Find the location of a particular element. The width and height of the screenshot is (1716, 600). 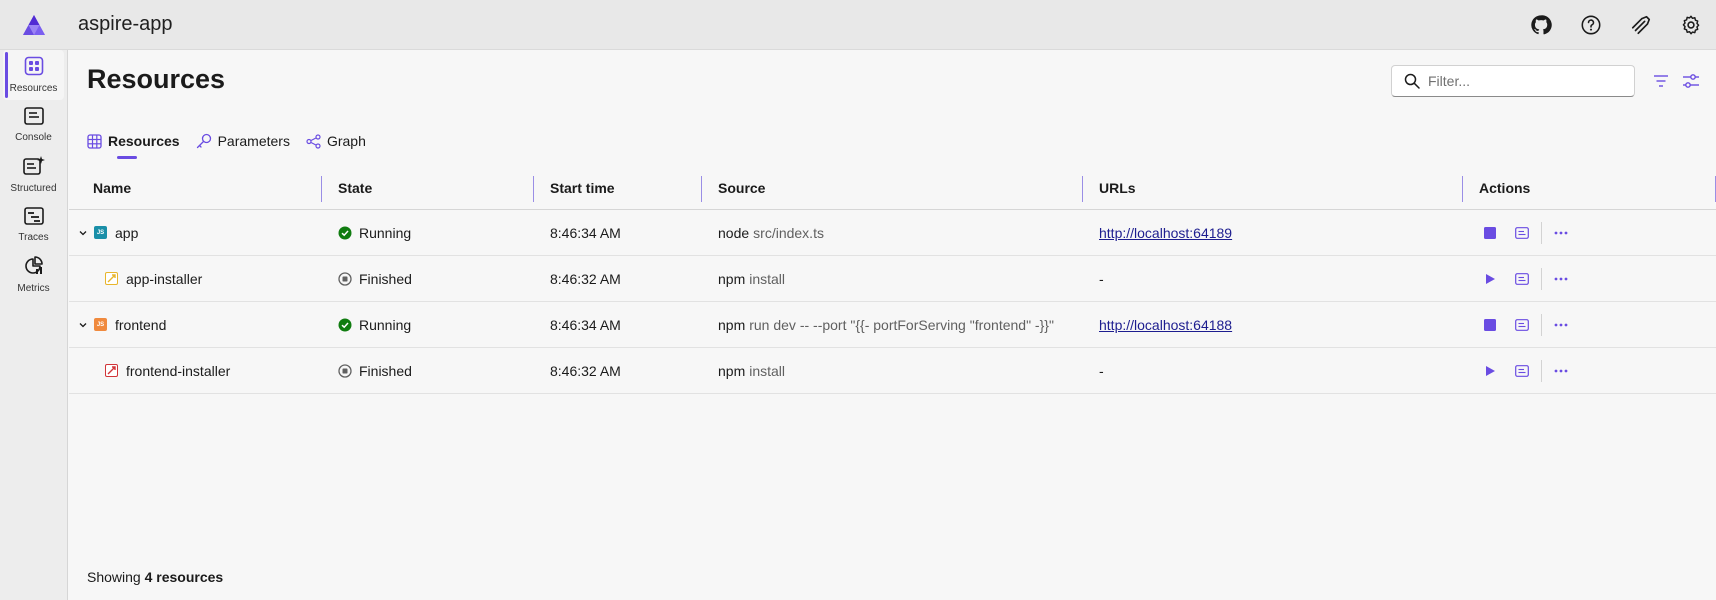

page-title: Resources is located at coordinates (156, 79).